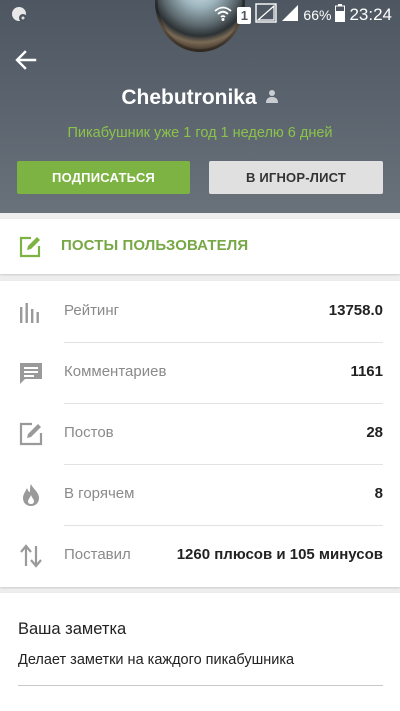 This screenshot has height=711, width=400. What do you see at coordinates (223, 15) in the screenshot?
I see `wifi-icon` at bounding box center [223, 15].